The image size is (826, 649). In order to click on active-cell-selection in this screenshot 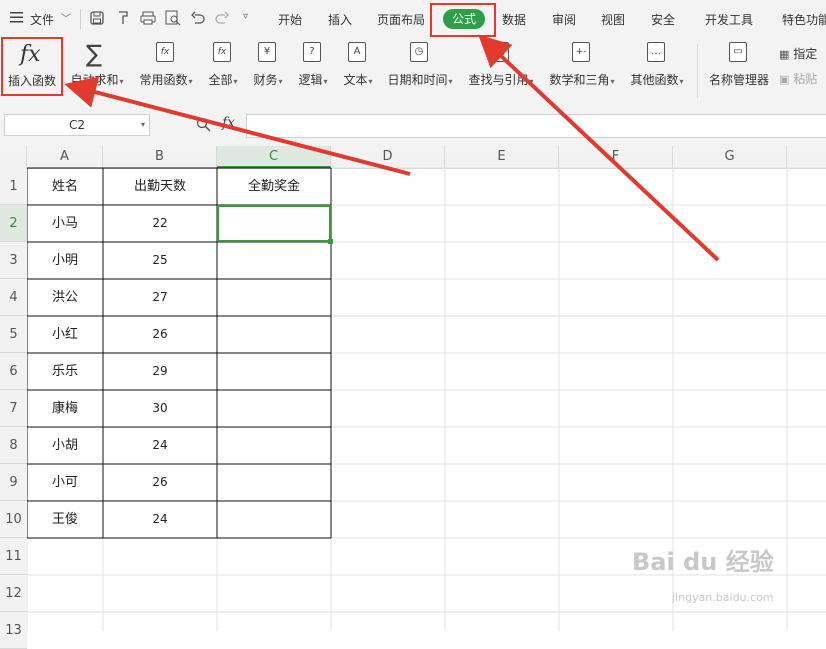, I will do `click(274, 223)`.